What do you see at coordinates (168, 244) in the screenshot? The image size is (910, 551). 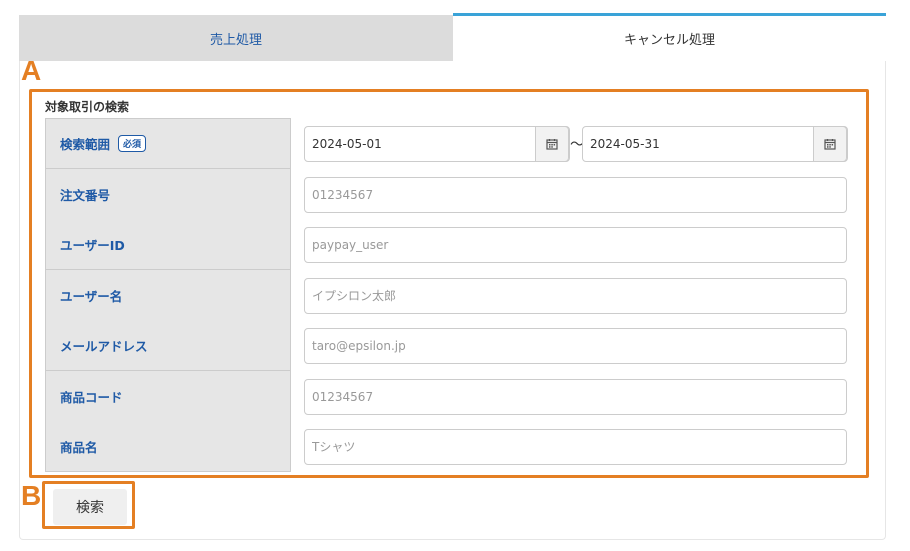 I see `field-label: ユーザーID` at bounding box center [168, 244].